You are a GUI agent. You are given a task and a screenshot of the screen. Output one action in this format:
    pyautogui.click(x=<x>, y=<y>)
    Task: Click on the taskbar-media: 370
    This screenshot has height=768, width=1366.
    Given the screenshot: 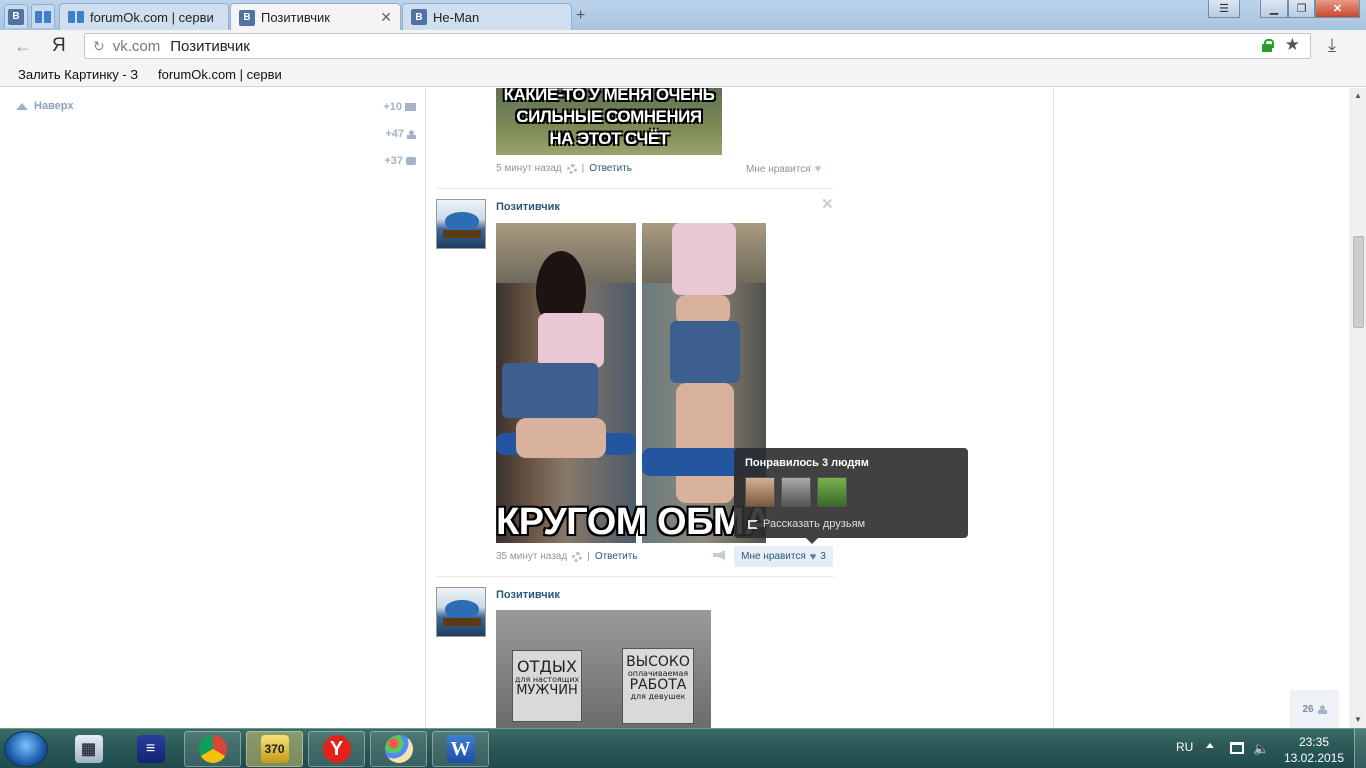 What is the action you would take?
    pyautogui.click(x=274, y=749)
    